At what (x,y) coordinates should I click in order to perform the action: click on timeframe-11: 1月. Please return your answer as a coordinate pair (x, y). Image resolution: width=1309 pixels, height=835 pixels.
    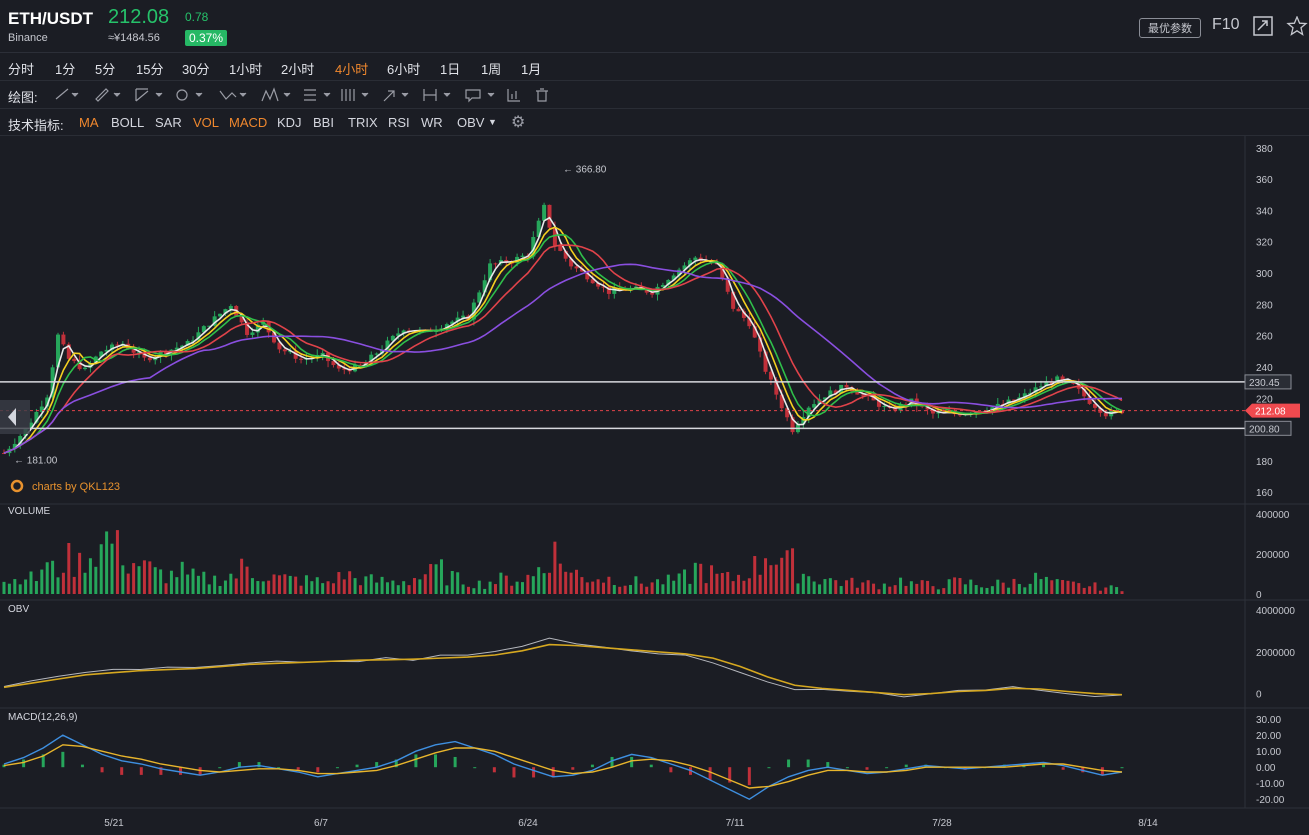
    Looking at the image, I should click on (531, 68).